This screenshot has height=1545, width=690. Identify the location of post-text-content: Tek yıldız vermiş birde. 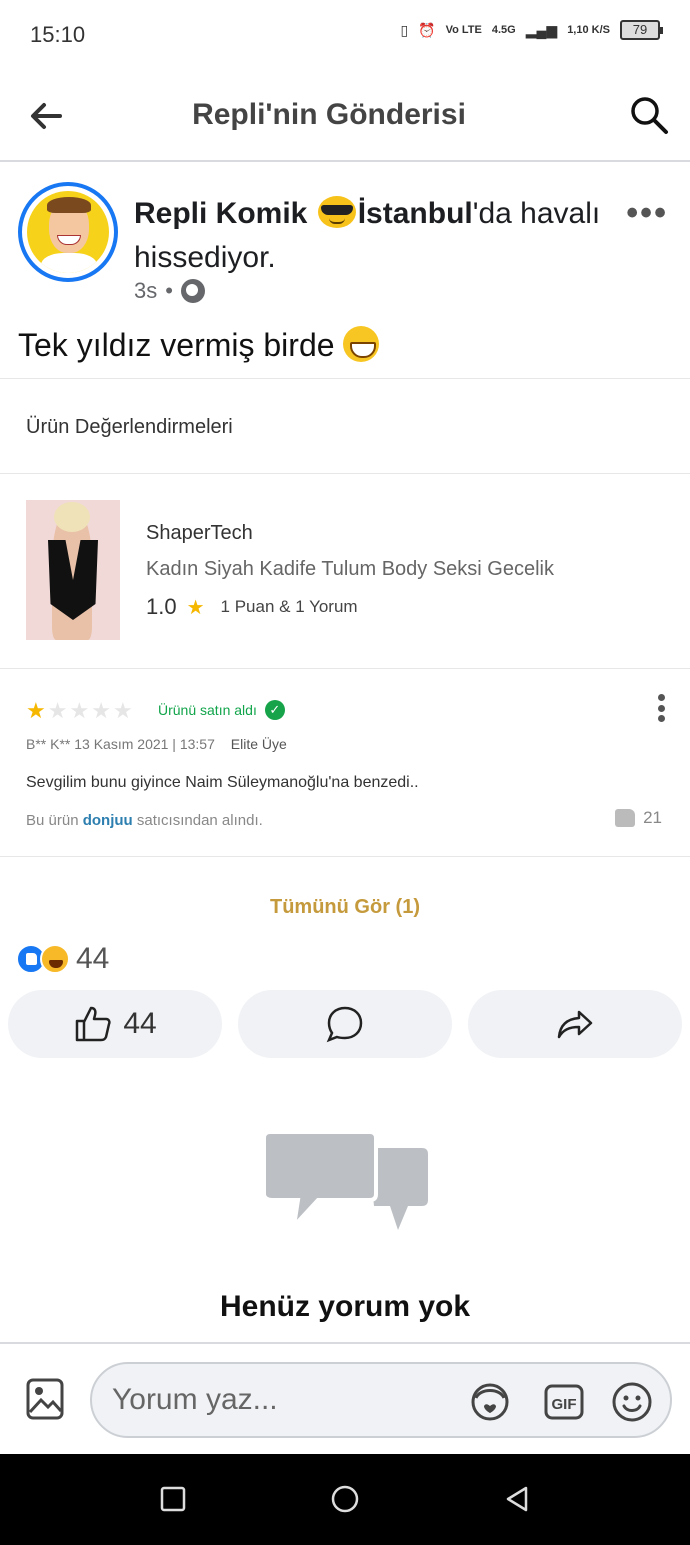
(176, 345).